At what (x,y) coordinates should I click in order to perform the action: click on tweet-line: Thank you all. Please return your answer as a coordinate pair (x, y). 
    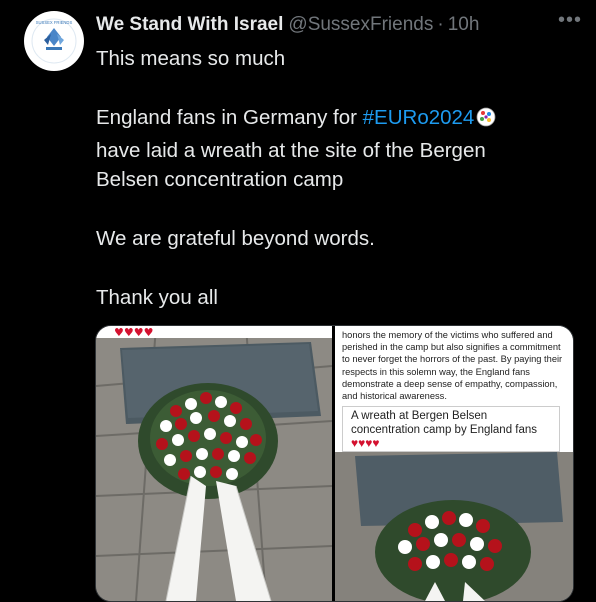
    Looking at the image, I should click on (157, 297).